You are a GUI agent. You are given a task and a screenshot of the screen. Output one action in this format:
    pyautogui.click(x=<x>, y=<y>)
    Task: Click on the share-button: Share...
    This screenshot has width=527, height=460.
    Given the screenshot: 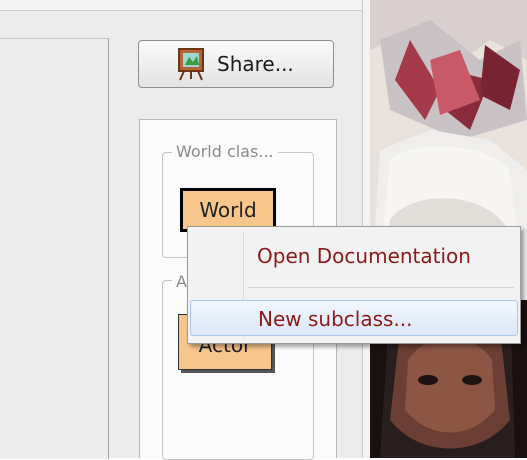 What is the action you would take?
    pyautogui.click(x=236, y=64)
    